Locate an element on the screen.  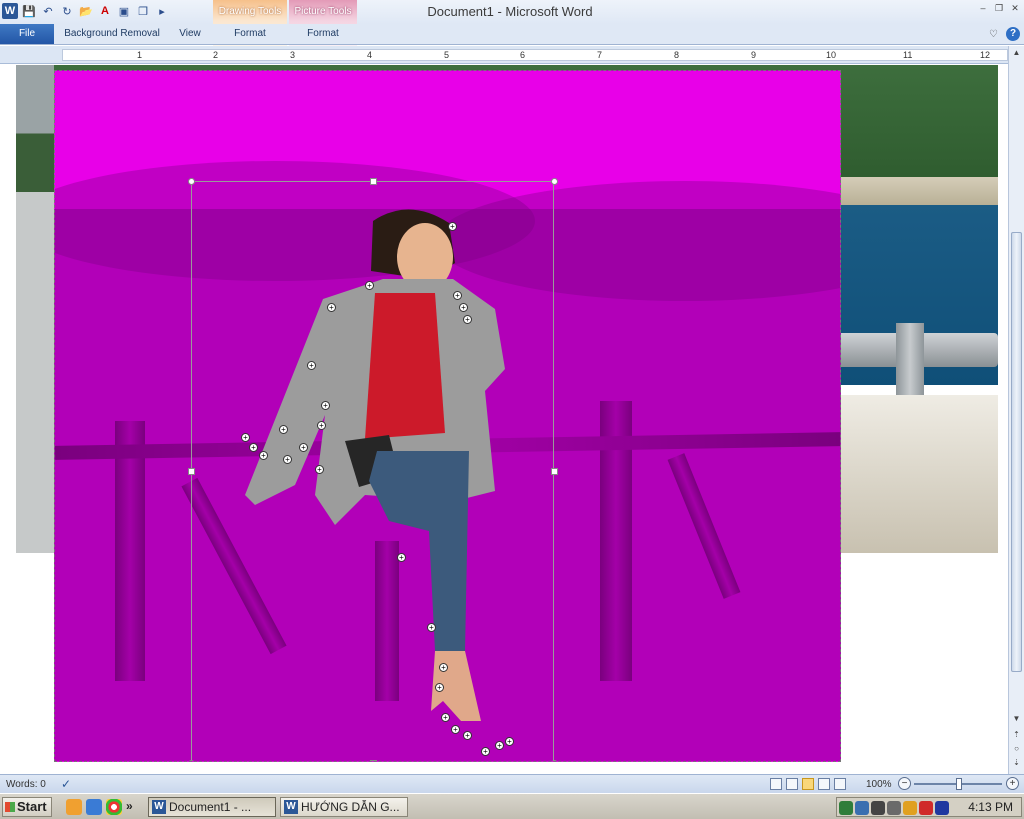
save-icon: 💾 is located at coordinates (29, 11).